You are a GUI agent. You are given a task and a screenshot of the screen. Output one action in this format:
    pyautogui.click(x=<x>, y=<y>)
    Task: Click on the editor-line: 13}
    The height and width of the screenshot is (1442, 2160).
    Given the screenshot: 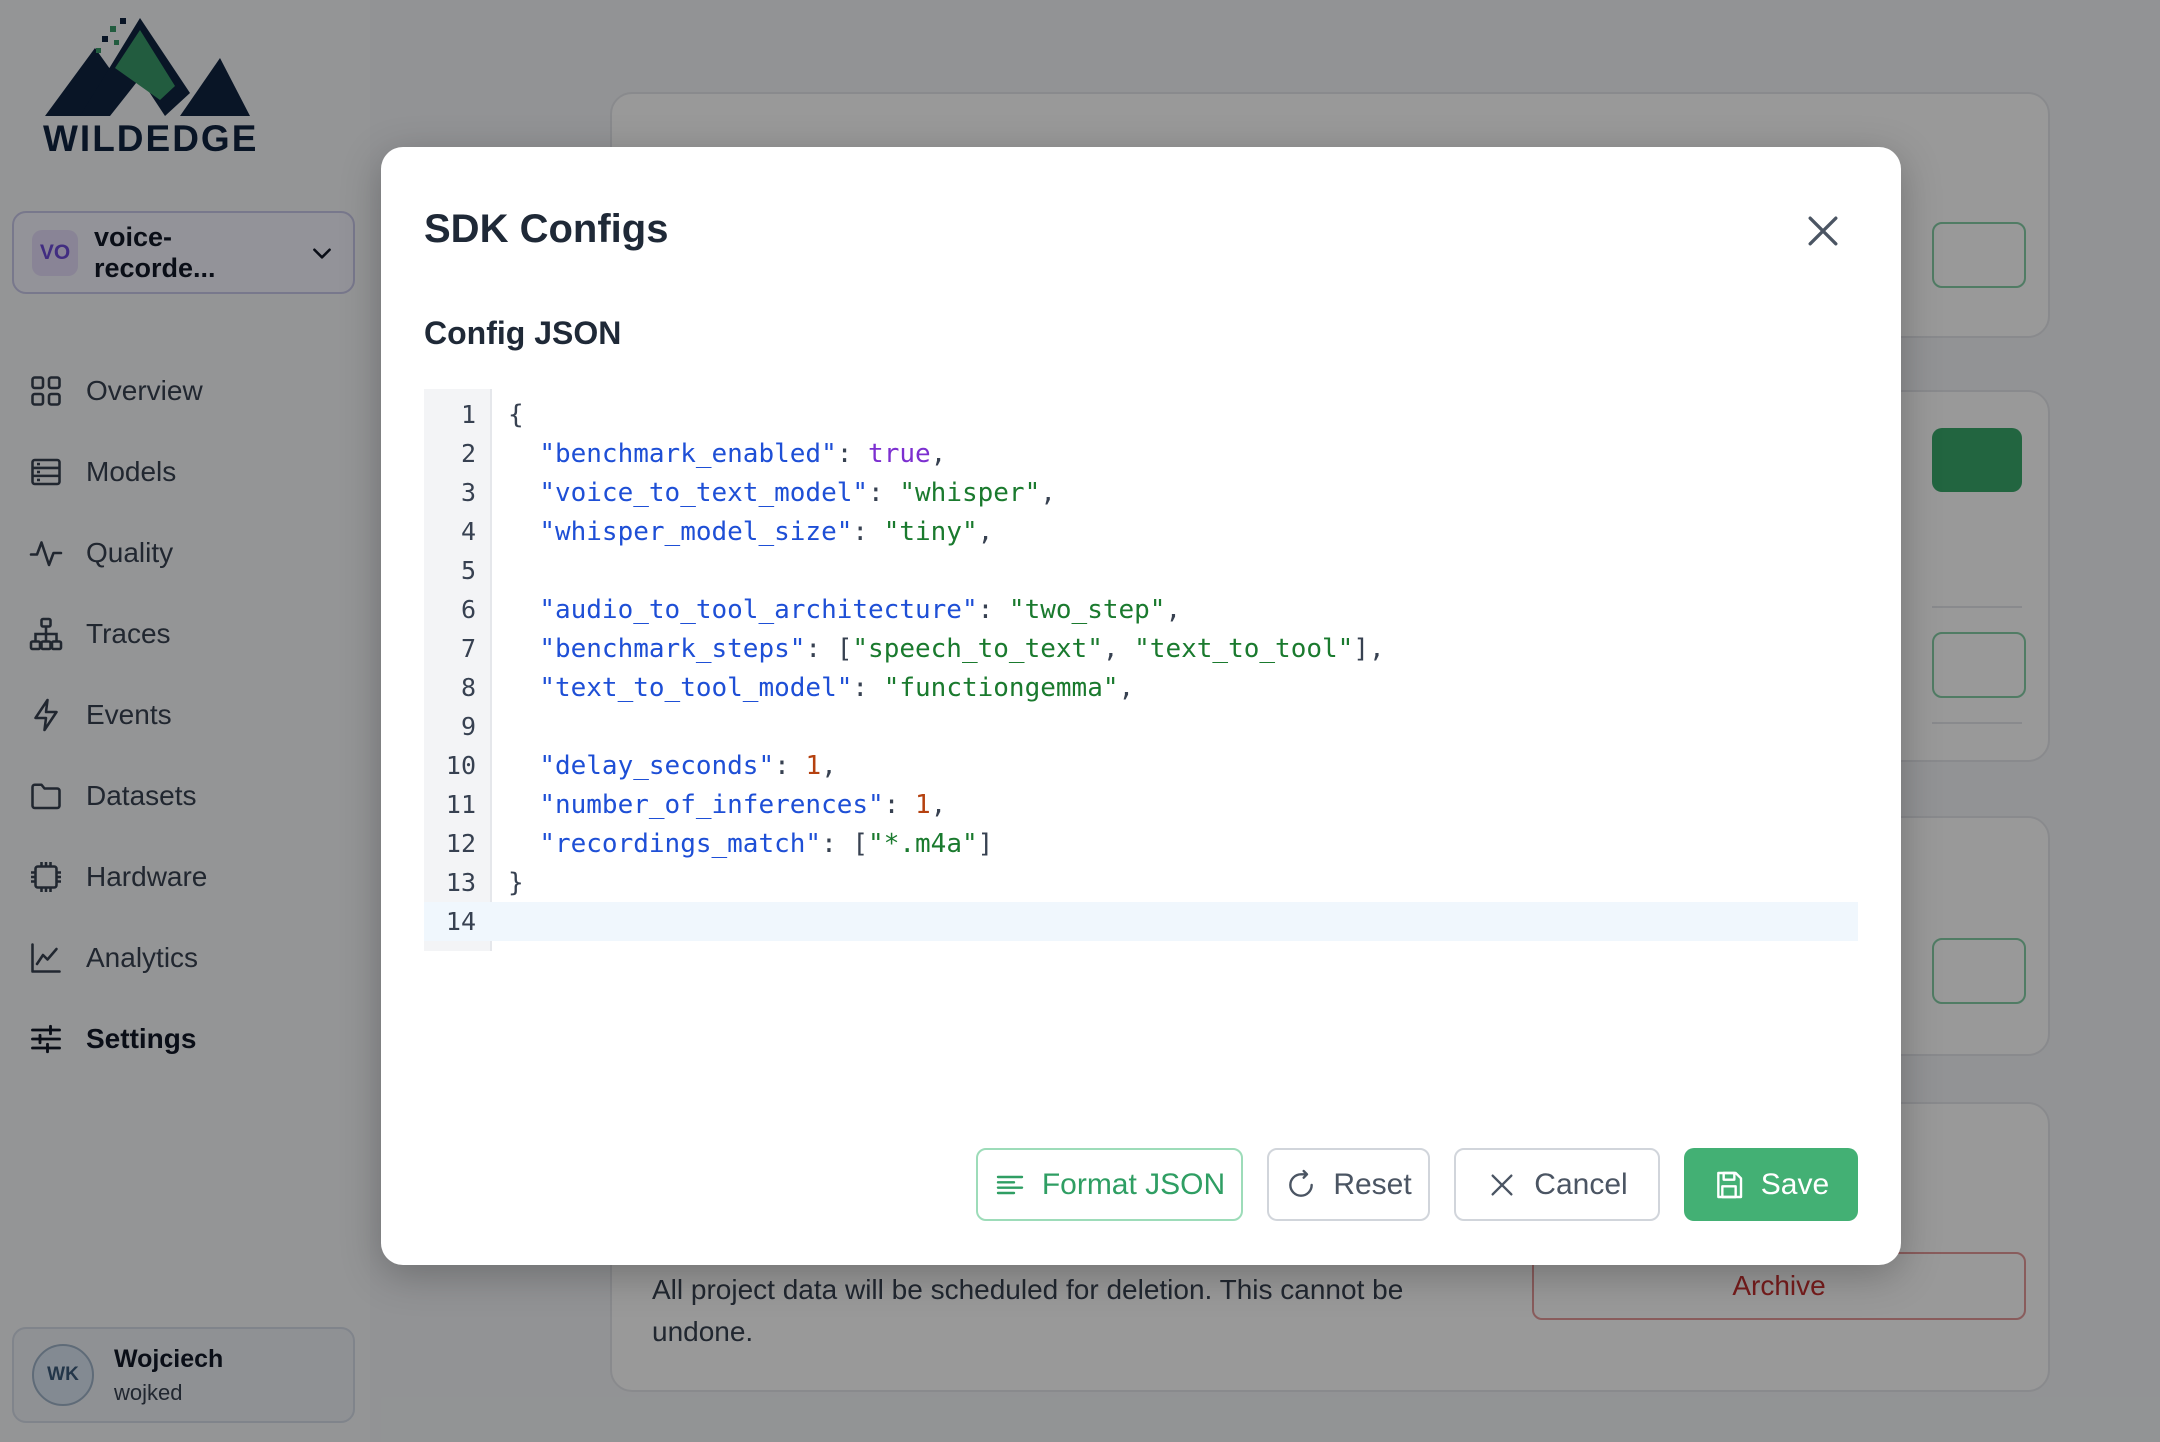 What is the action you would take?
    pyautogui.click(x=1141, y=882)
    